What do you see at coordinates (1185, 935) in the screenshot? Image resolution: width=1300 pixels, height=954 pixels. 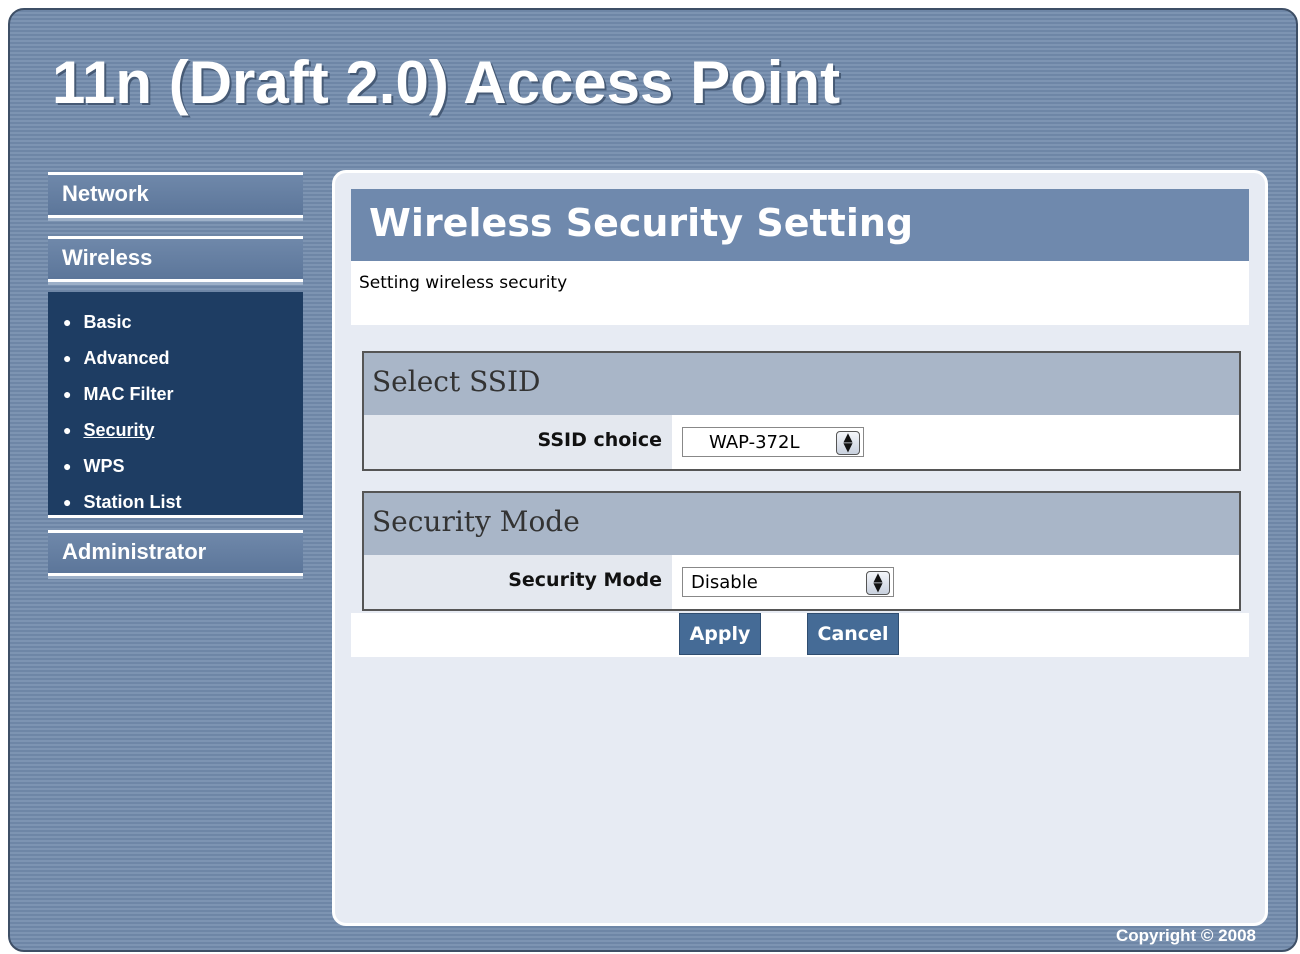 I see `copyright-text: Copyright © 2008` at bounding box center [1185, 935].